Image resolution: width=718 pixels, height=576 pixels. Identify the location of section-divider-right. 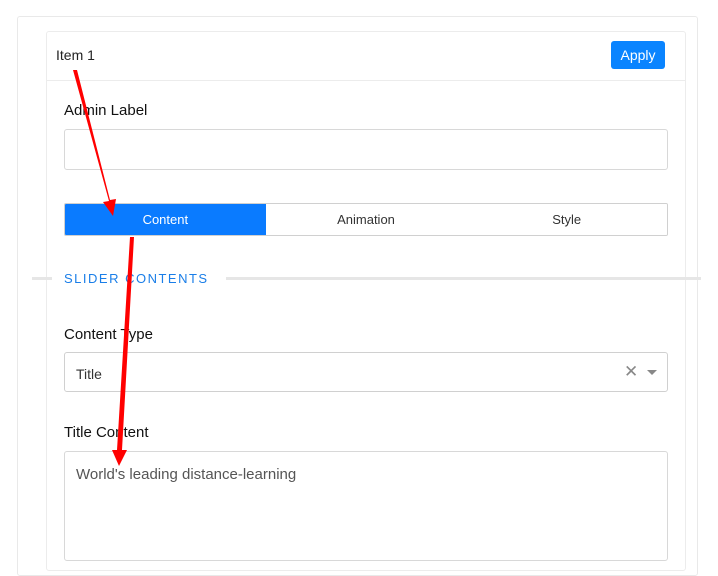
(463, 278).